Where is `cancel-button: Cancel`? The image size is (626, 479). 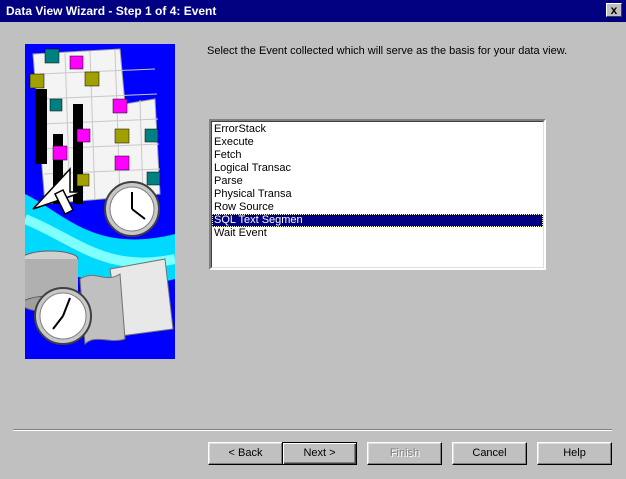 cancel-button: Cancel is located at coordinates (489, 453).